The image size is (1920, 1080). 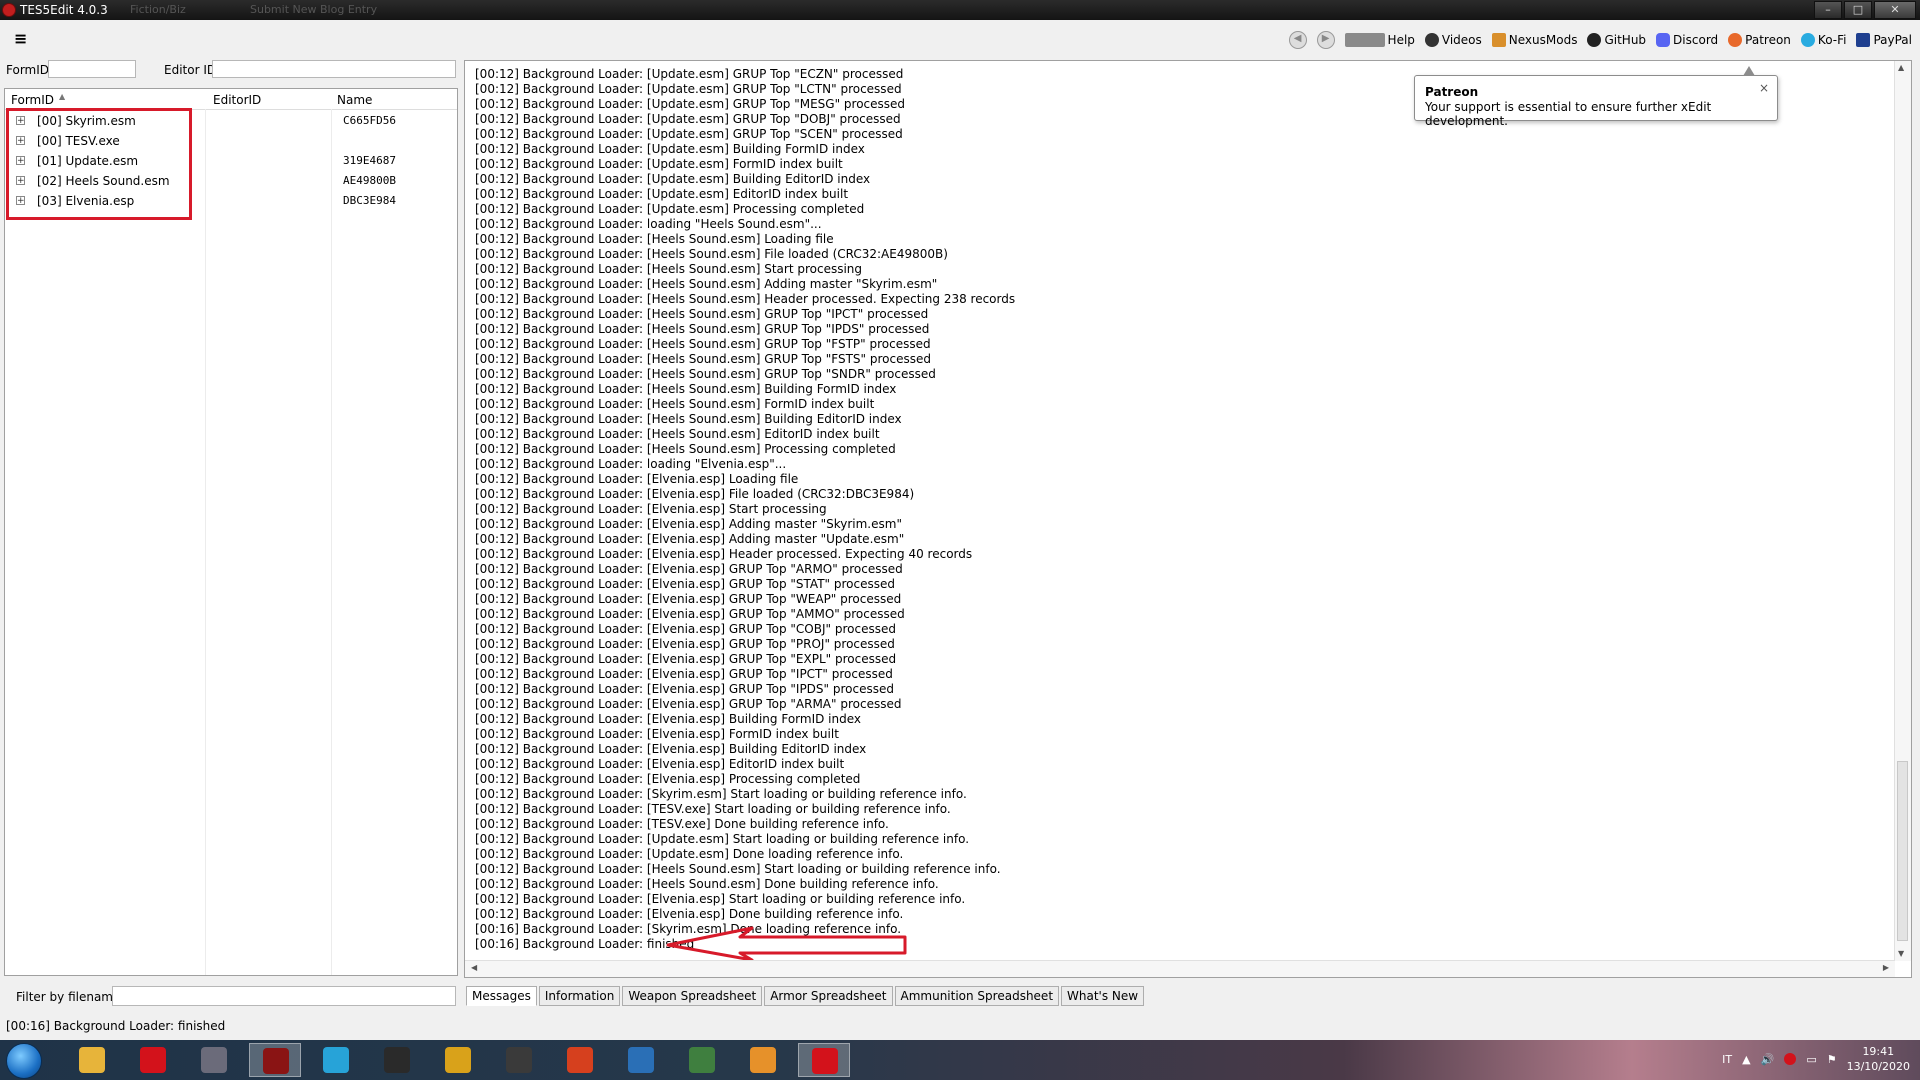 What do you see at coordinates (1790, 1059) in the screenshot?
I see `antivirus-icon` at bounding box center [1790, 1059].